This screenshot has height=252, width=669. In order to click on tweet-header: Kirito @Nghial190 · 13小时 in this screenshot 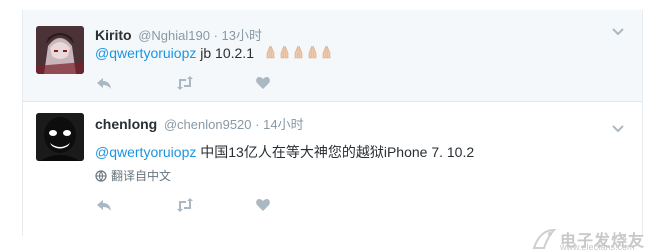, I will do `click(178, 34)`.